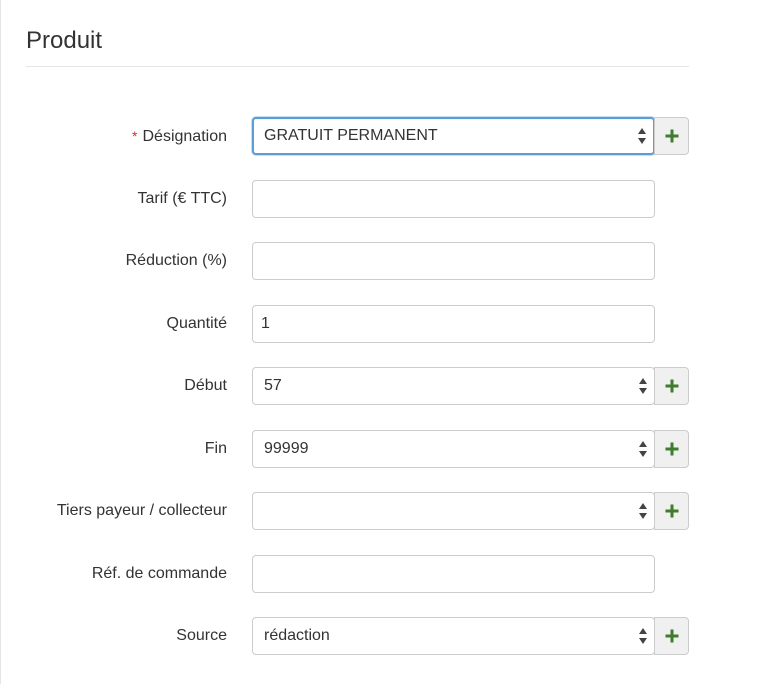 Image resolution: width=776 pixels, height=684 pixels. What do you see at coordinates (159, 573) in the screenshot?
I see `ref-commande-label: Réf. de commande` at bounding box center [159, 573].